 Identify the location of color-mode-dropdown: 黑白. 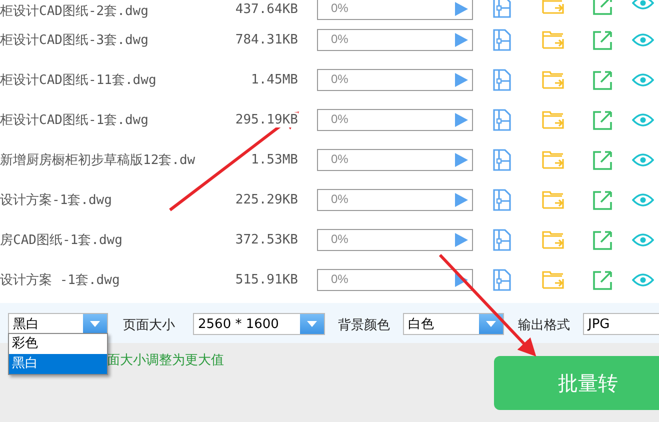
(58, 324).